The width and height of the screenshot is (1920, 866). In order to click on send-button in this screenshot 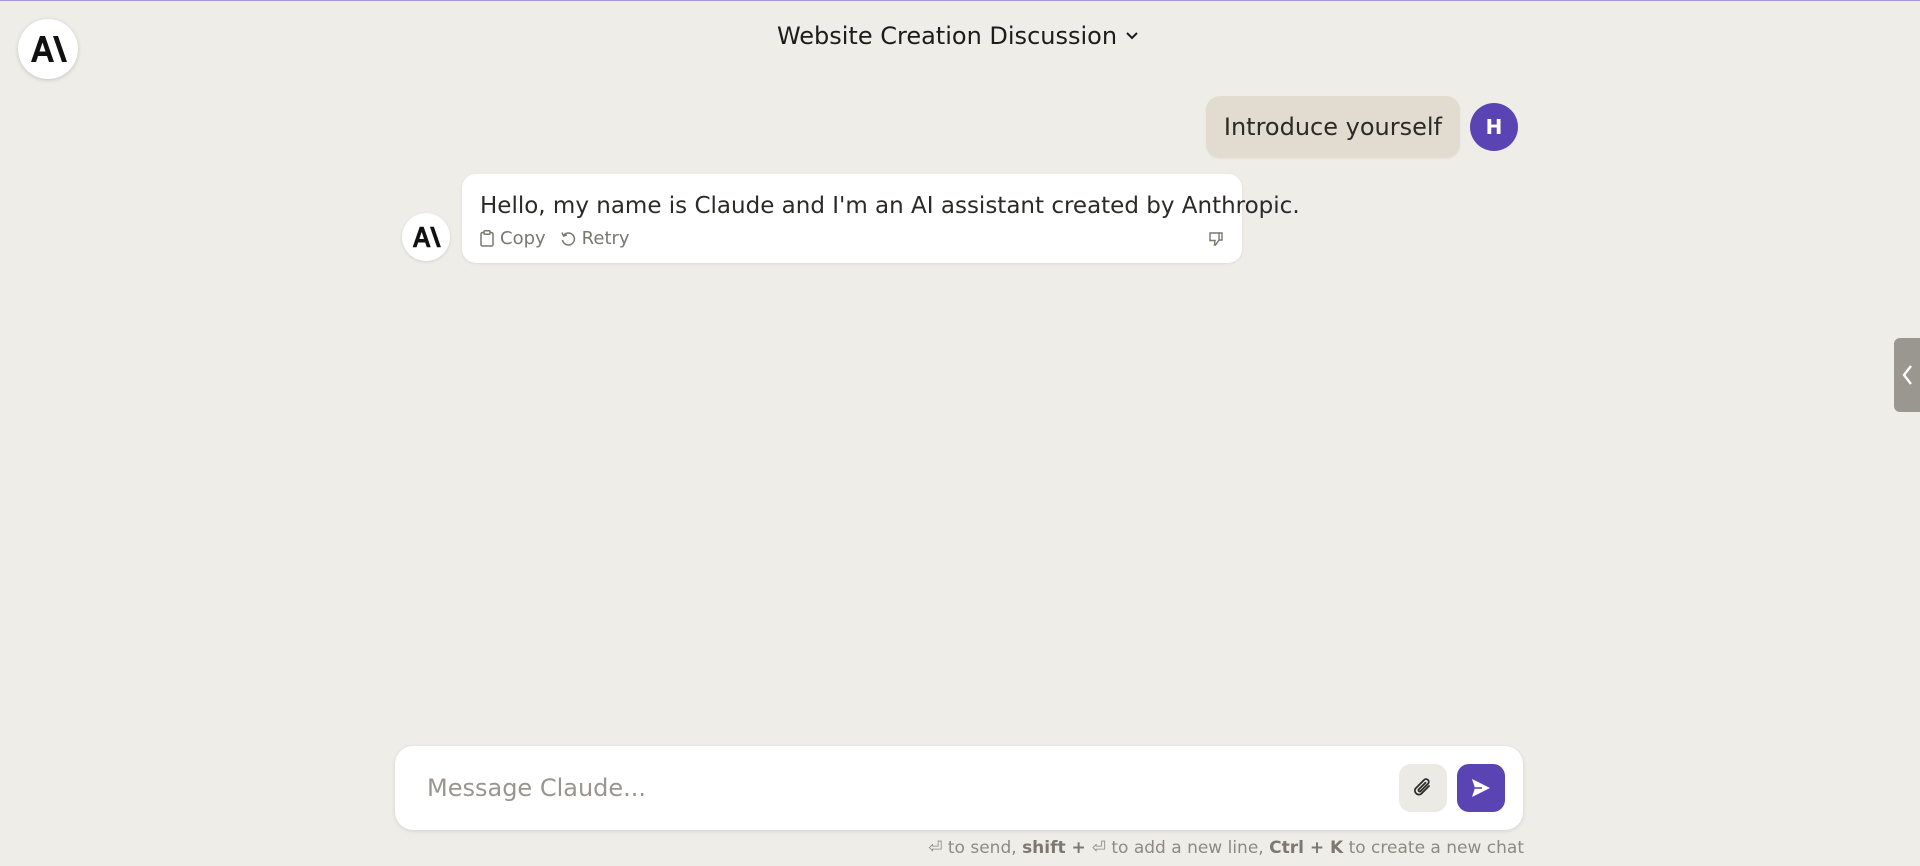, I will do `click(1481, 788)`.